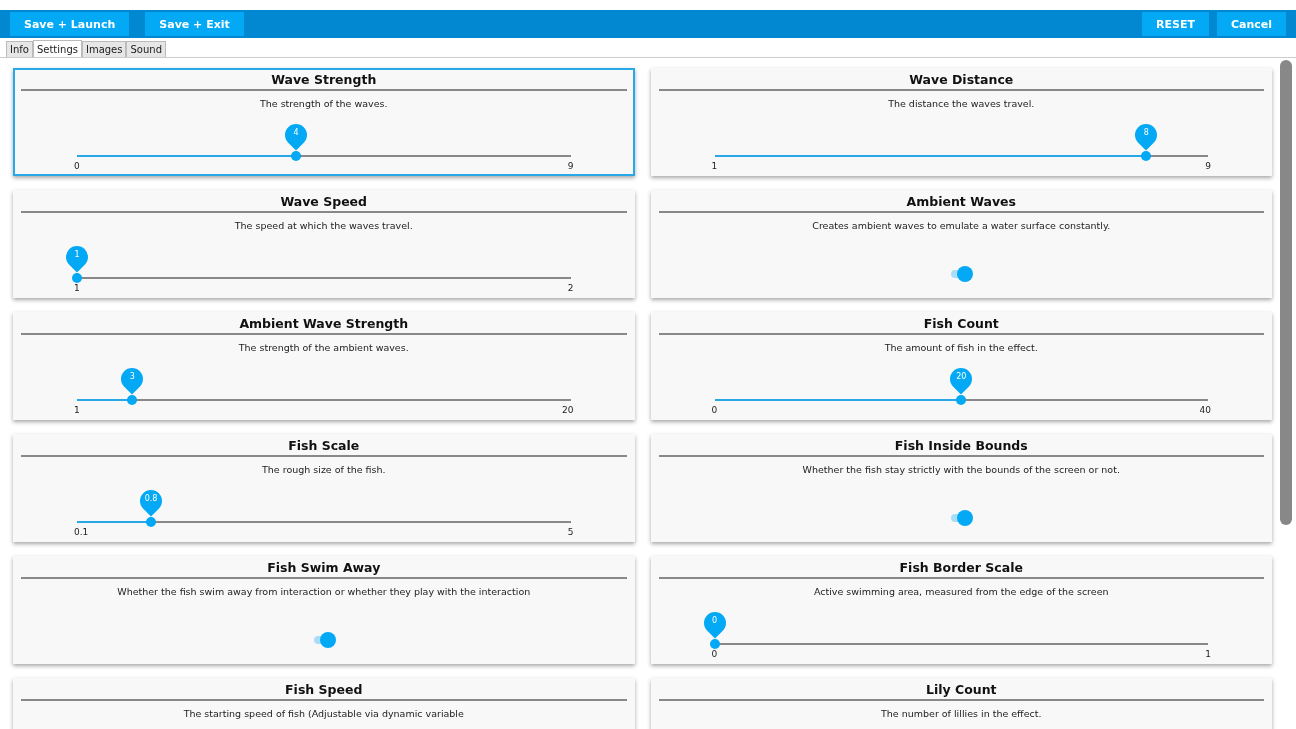 The image size is (1296, 729). Describe the element at coordinates (324, 568) in the screenshot. I see `setting-title: Fish Swim Away` at that location.